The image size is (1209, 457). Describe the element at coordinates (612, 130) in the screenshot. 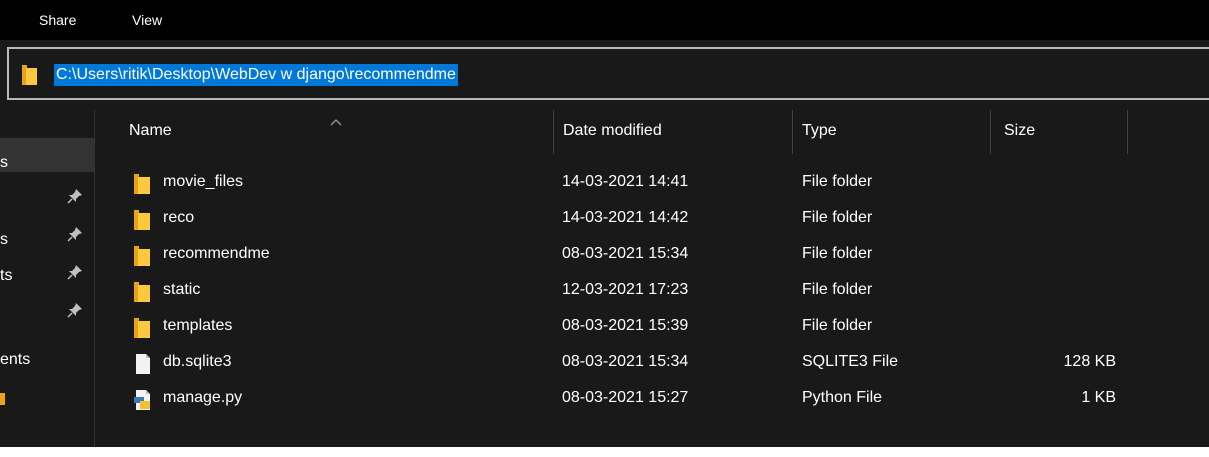

I see `column-label: Date modified` at that location.